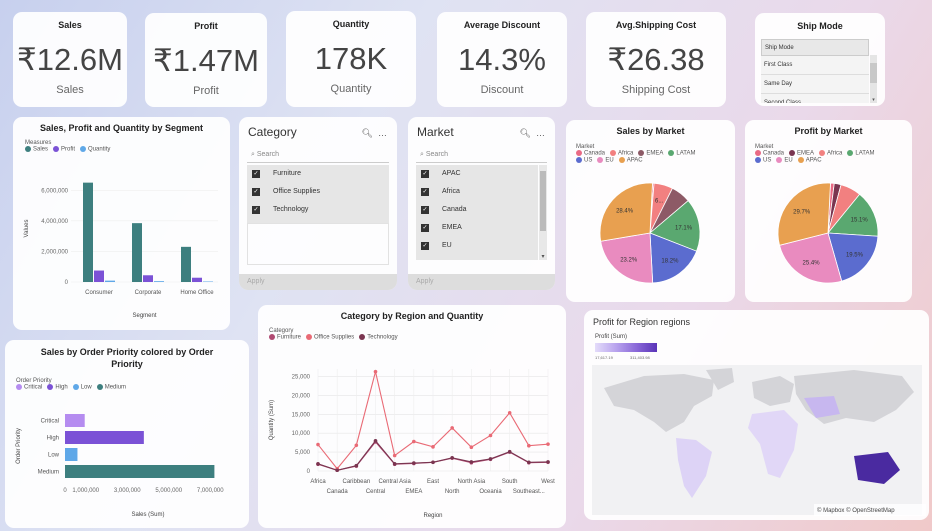  What do you see at coordinates (629, 261) in the screenshot?
I see `slice-label: 23.2%` at bounding box center [629, 261].